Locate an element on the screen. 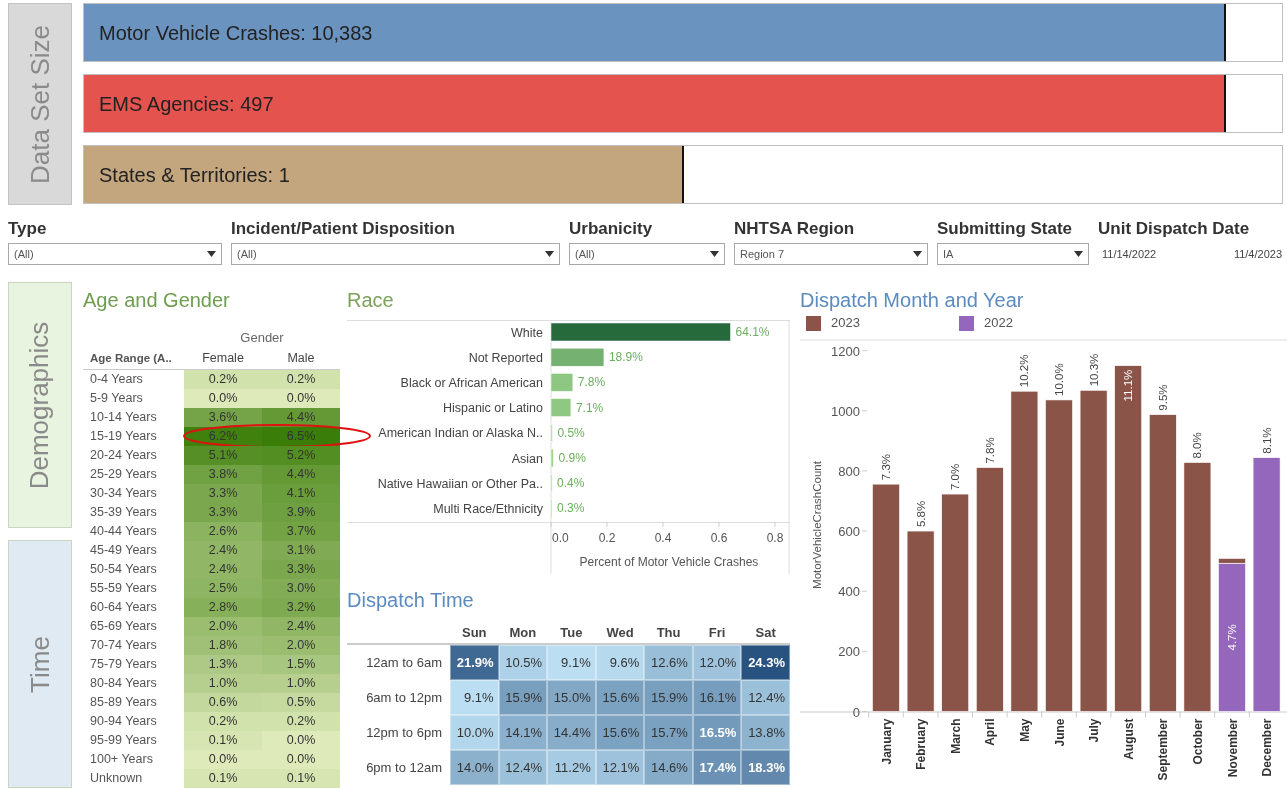  table-cell: 0.1% is located at coordinates (223, 778).